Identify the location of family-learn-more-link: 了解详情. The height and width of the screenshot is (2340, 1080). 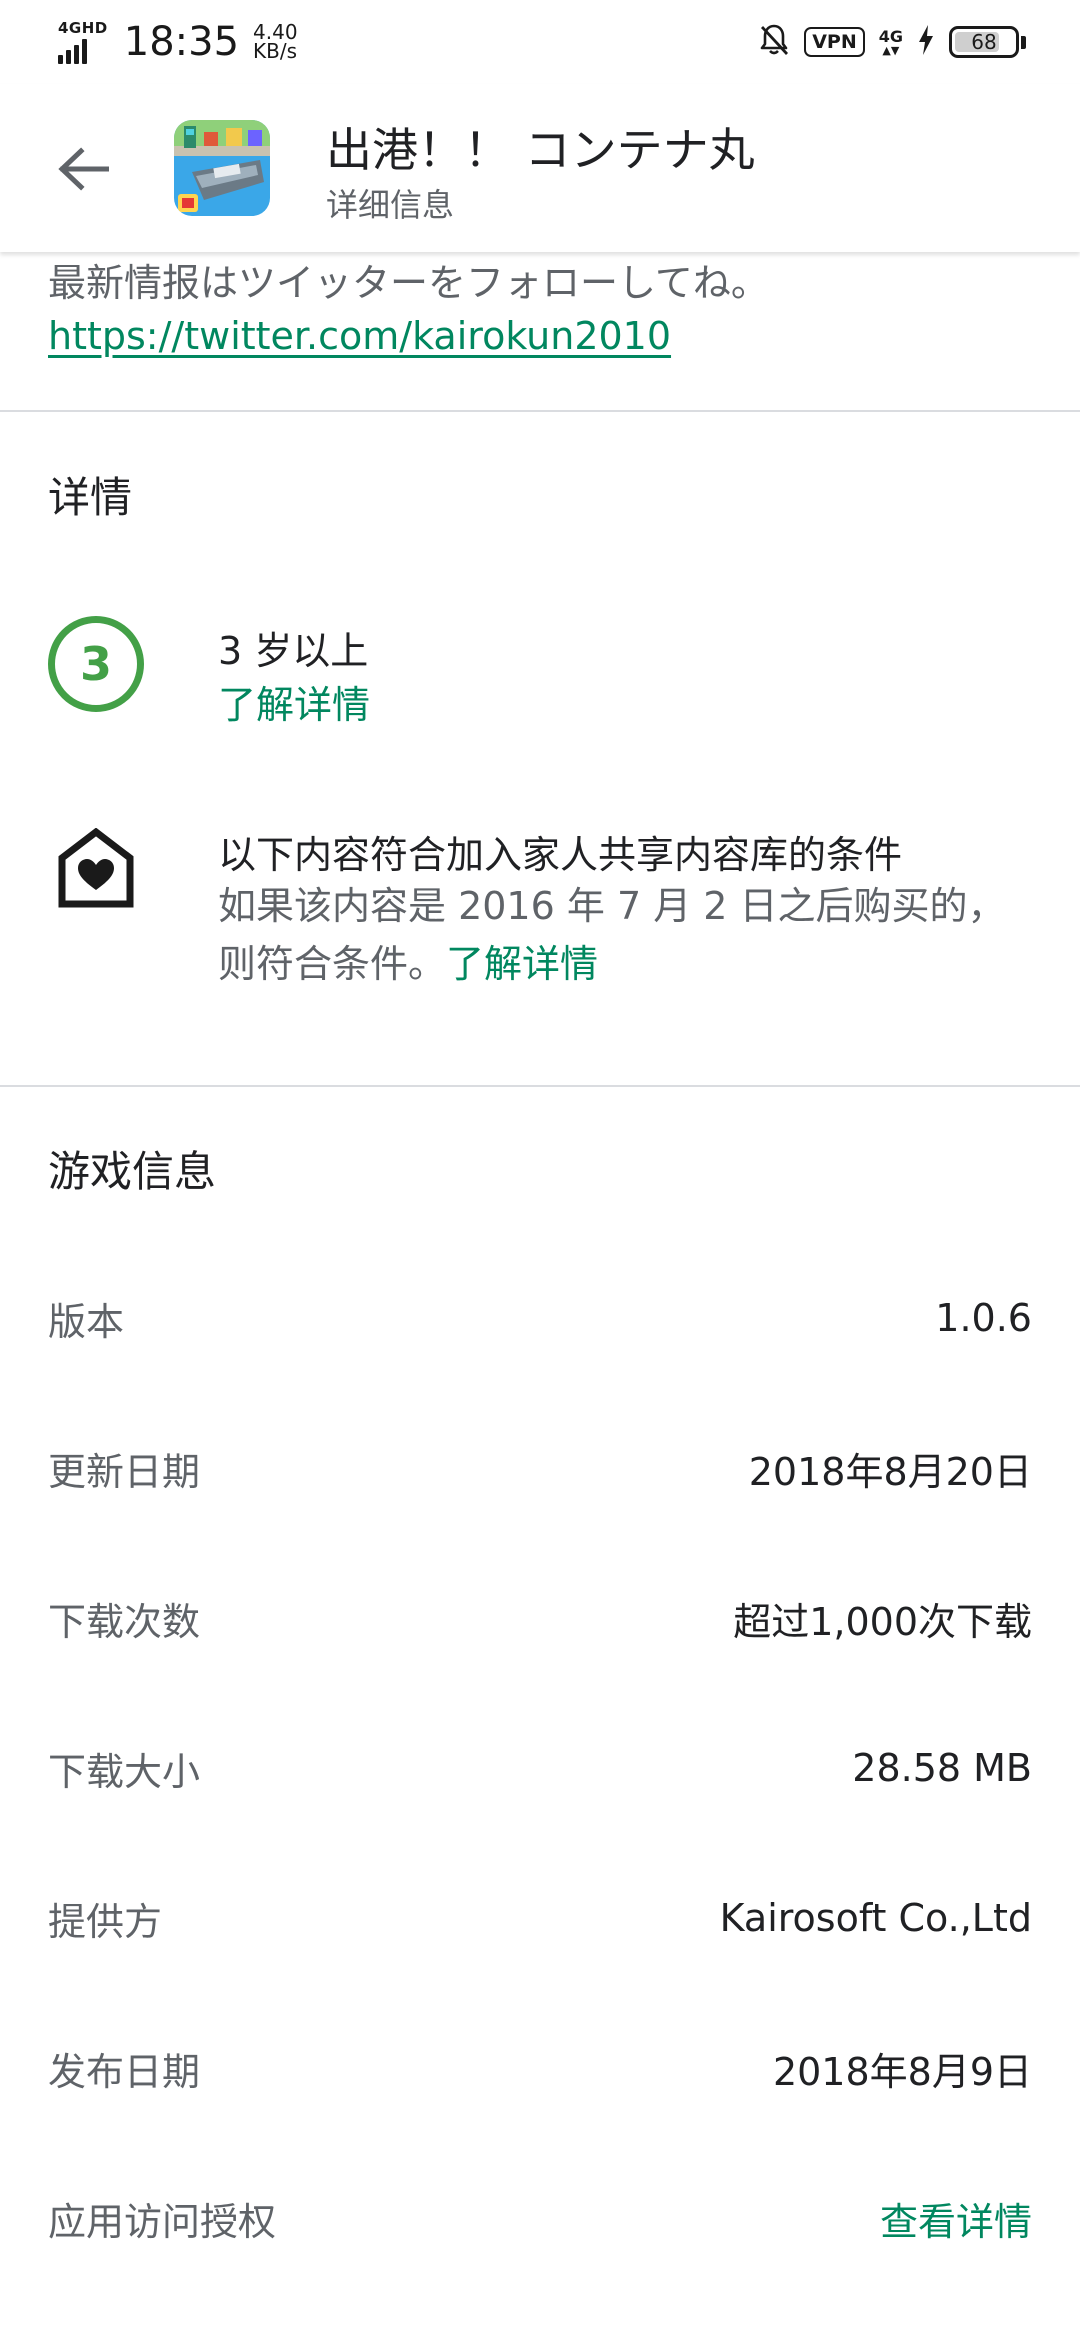
(522, 964).